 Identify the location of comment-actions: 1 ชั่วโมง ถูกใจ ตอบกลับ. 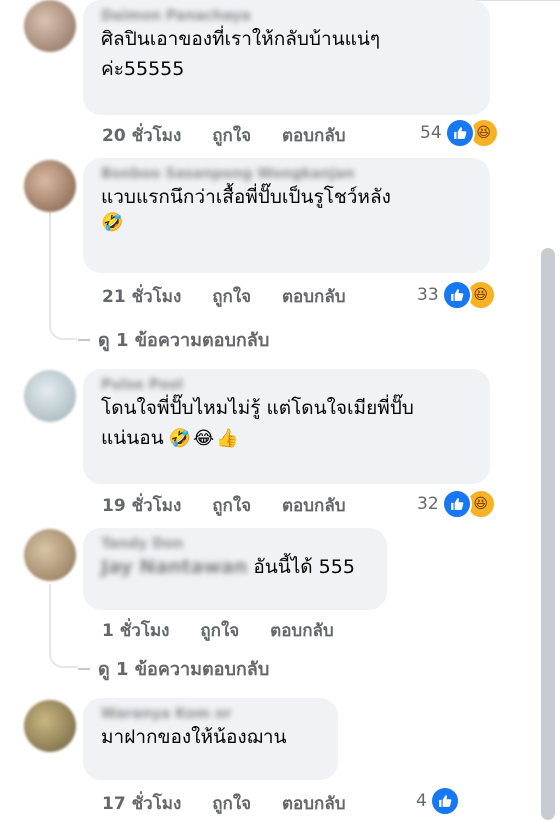
(230, 630).